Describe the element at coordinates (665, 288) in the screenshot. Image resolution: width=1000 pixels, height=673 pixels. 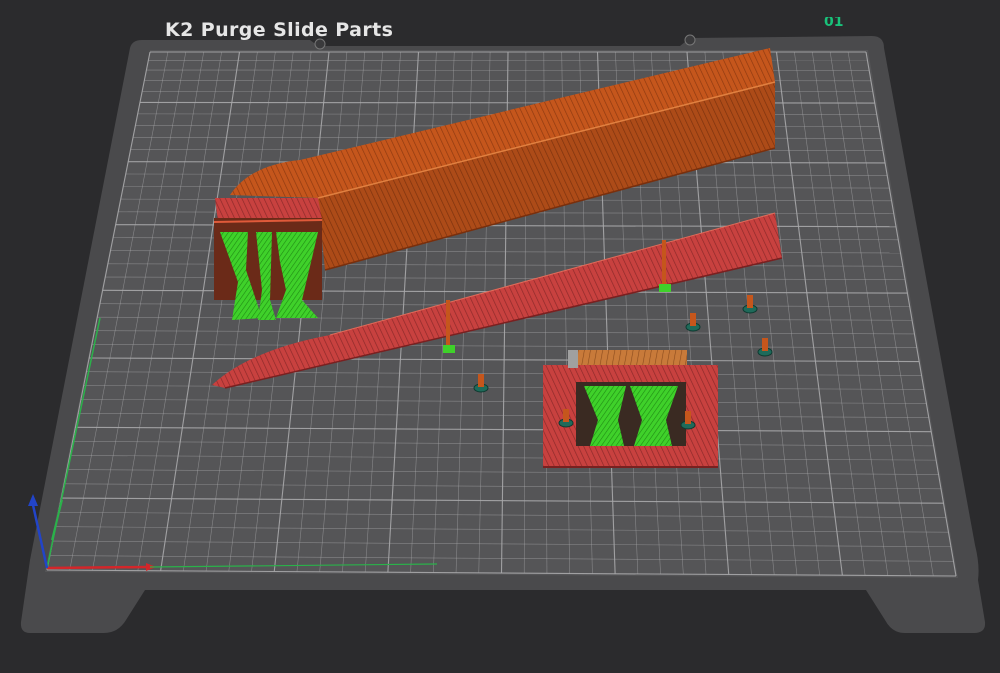
I see `strip-post-2-support` at that location.